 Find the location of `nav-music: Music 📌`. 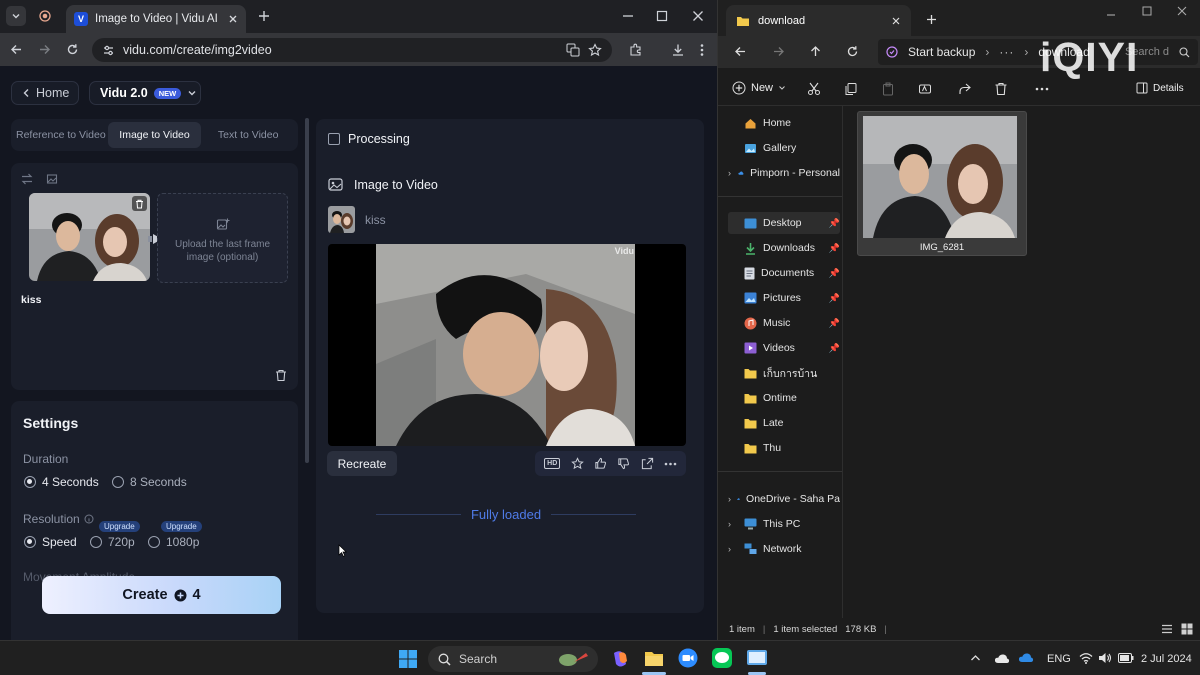

nav-music: Music 📌 is located at coordinates (784, 323).